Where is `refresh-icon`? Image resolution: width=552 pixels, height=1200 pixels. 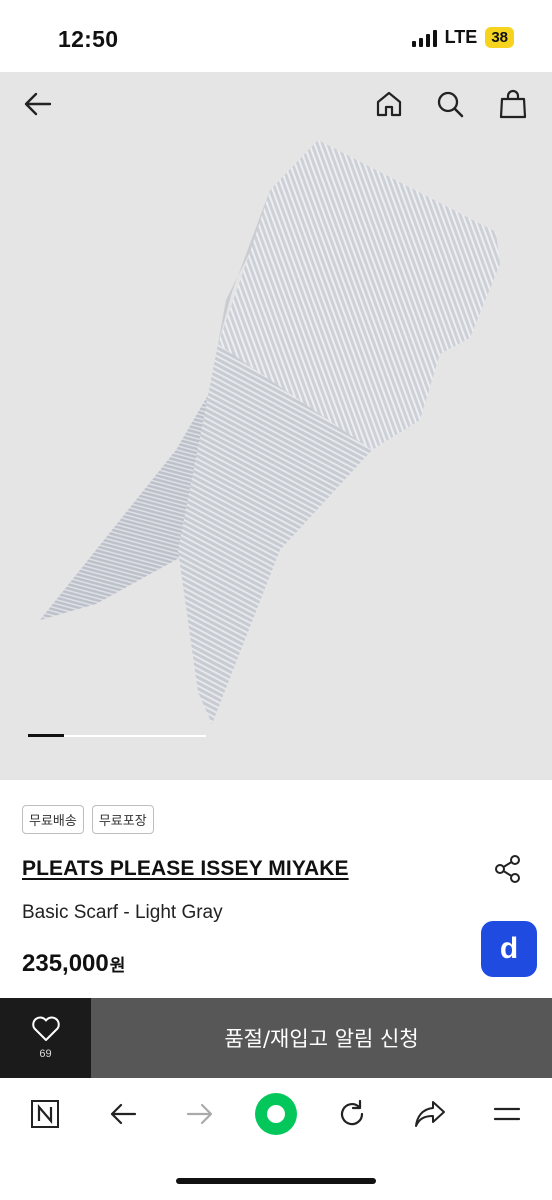
refresh-icon is located at coordinates (352, 1112).